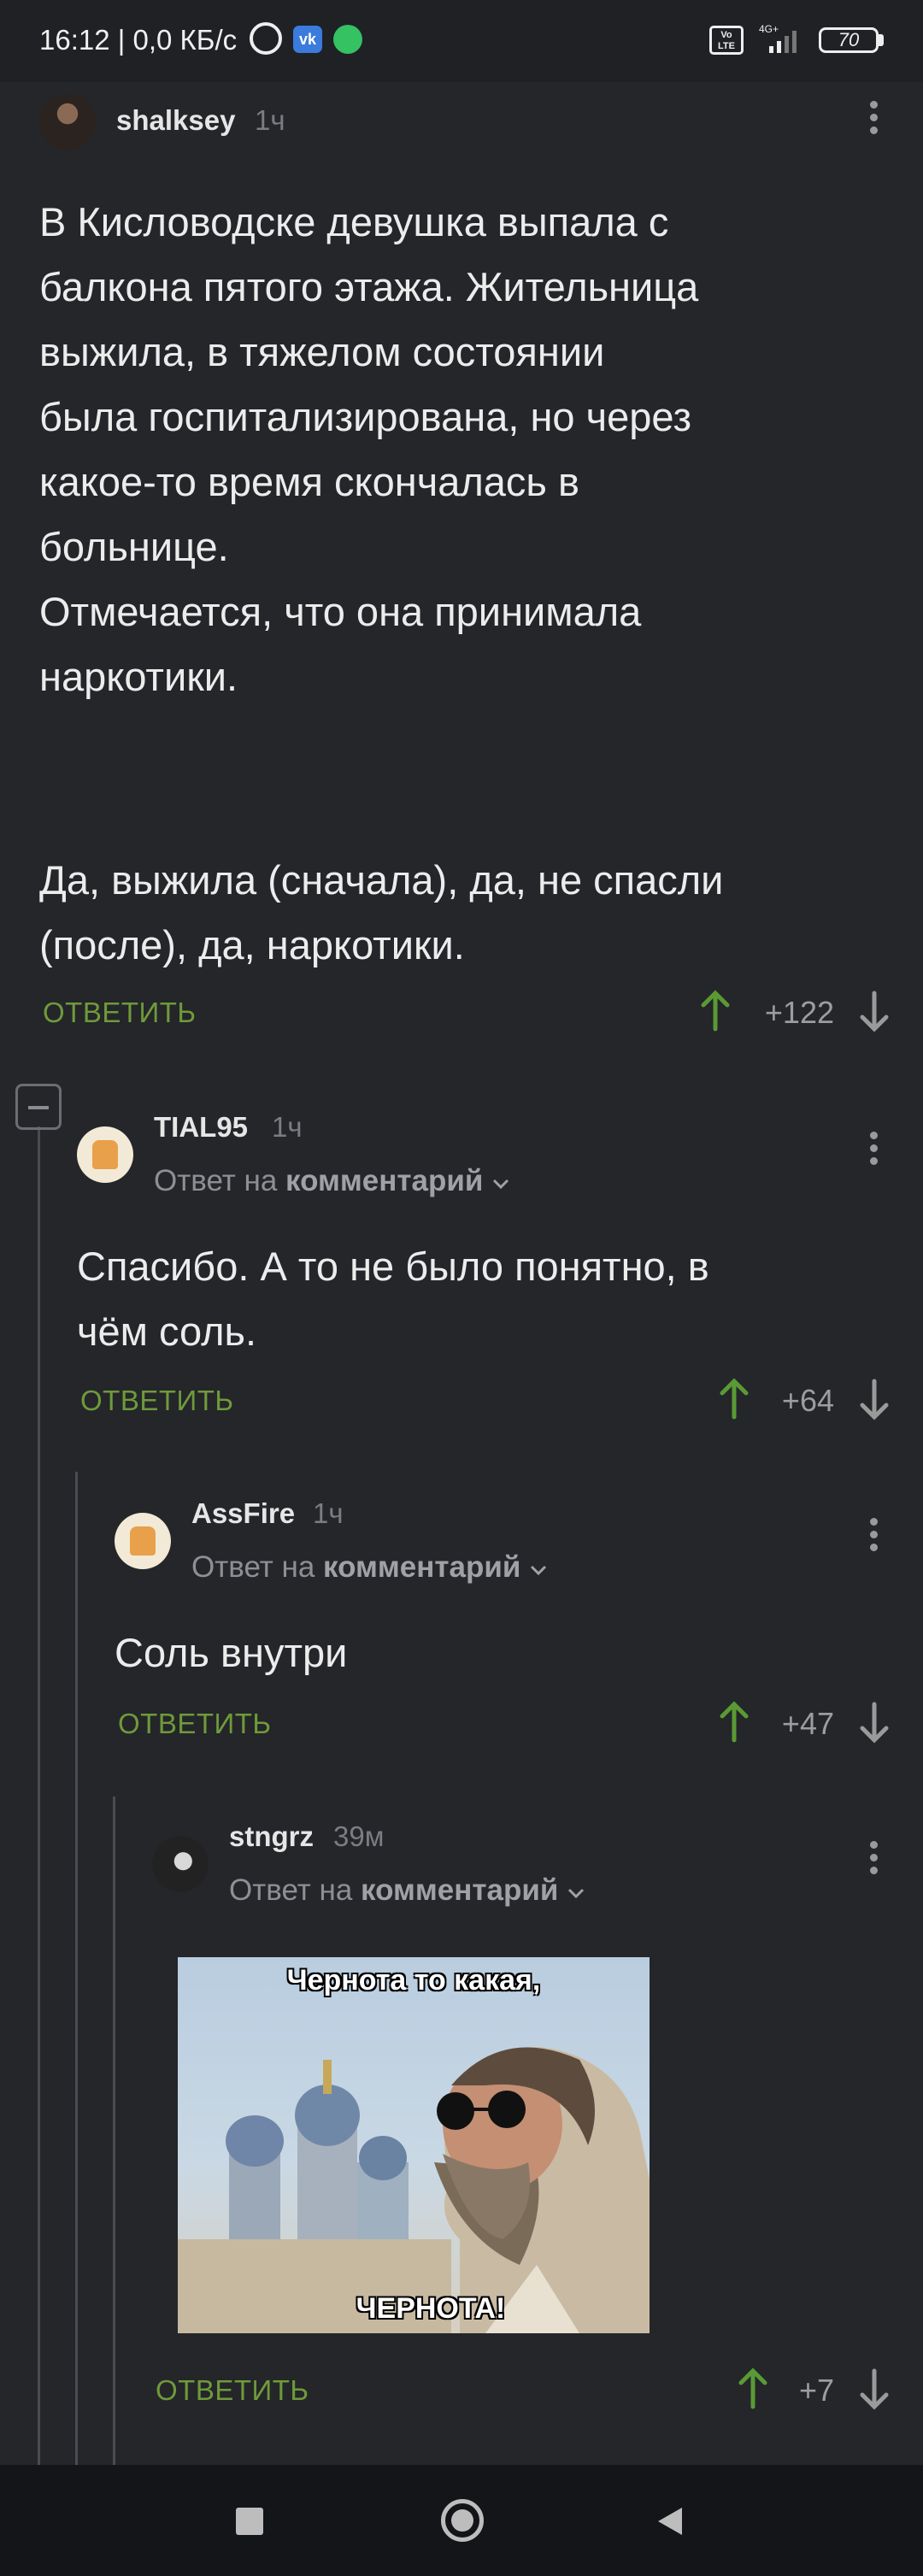 The image size is (923, 2576). I want to click on system-nav-bar, so click(461, 2520).